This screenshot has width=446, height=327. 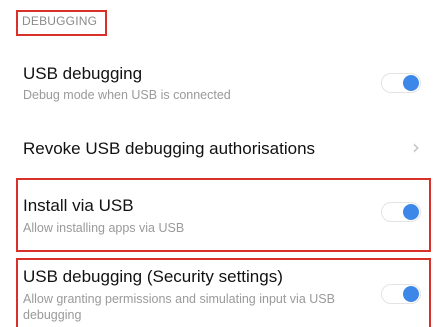 I want to click on usb-debugging-toggle, so click(x=401, y=83).